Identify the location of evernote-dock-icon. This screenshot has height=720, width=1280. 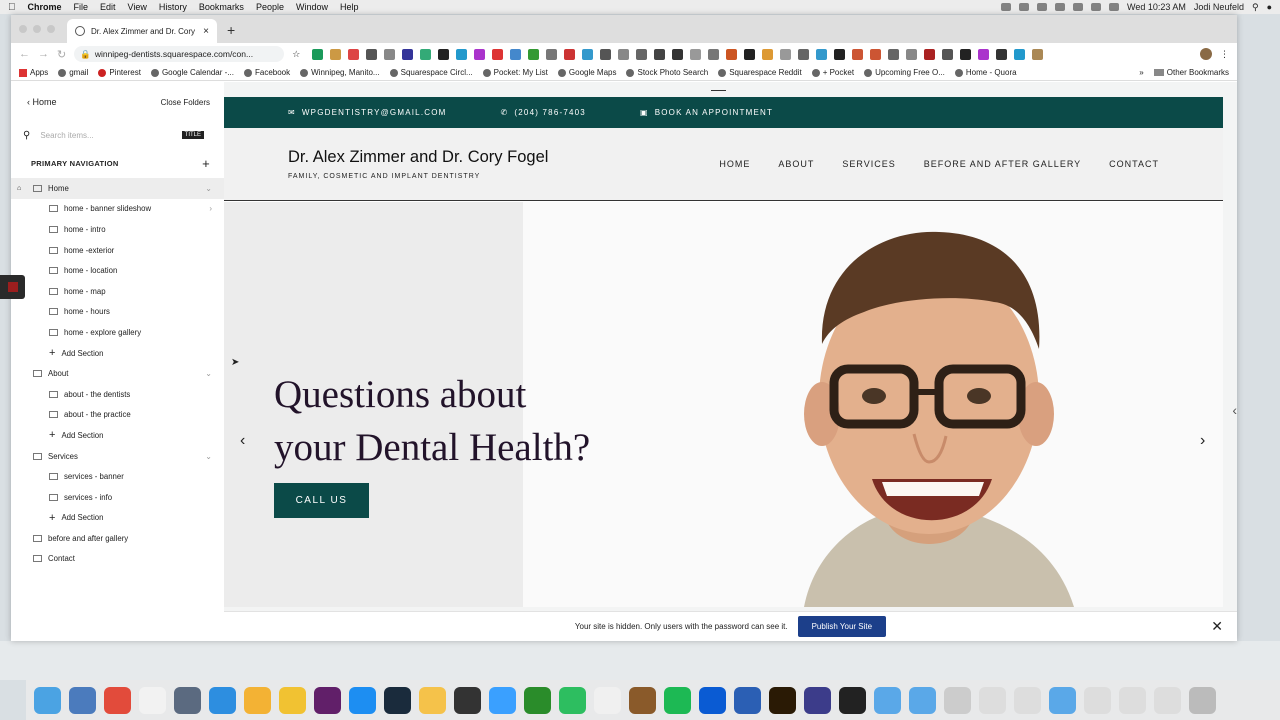
(572, 700).